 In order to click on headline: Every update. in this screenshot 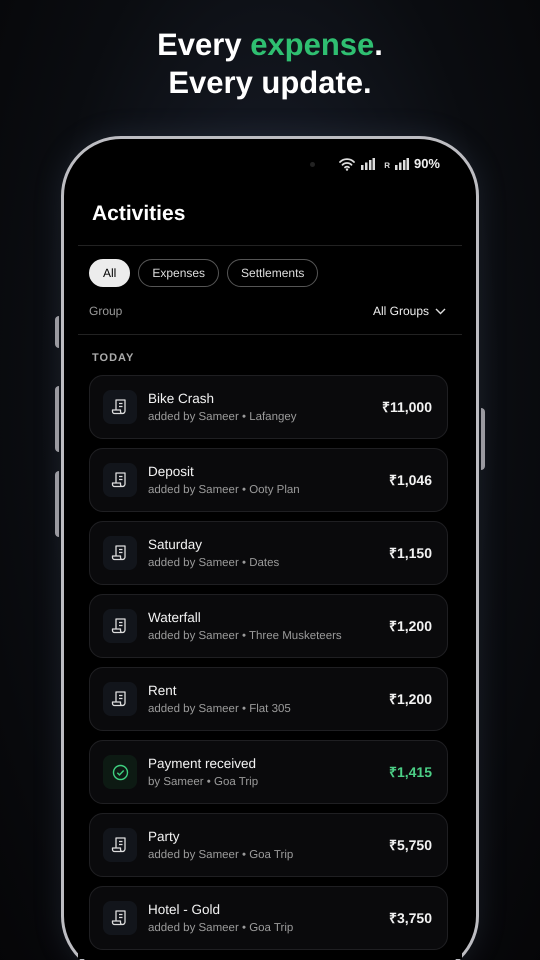, I will do `click(270, 83)`.